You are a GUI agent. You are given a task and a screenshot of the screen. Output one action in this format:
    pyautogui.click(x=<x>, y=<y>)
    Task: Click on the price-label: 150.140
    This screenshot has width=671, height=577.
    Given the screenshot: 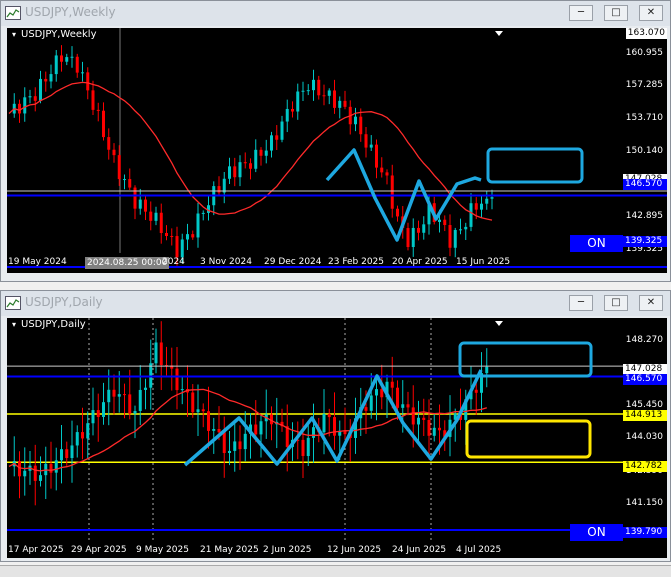 What is the action you would take?
    pyautogui.click(x=644, y=151)
    